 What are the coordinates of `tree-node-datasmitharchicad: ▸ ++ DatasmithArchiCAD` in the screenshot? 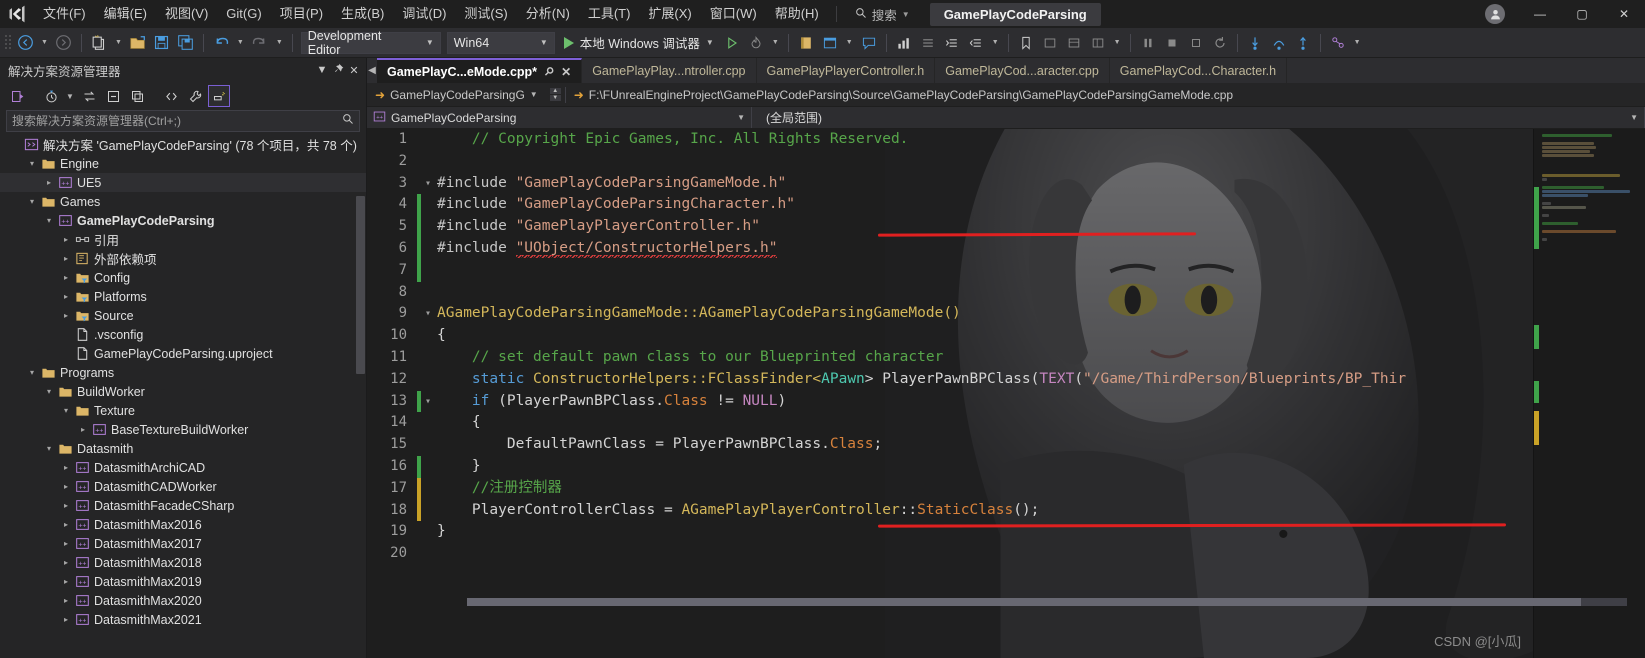 It's located at (183, 467).